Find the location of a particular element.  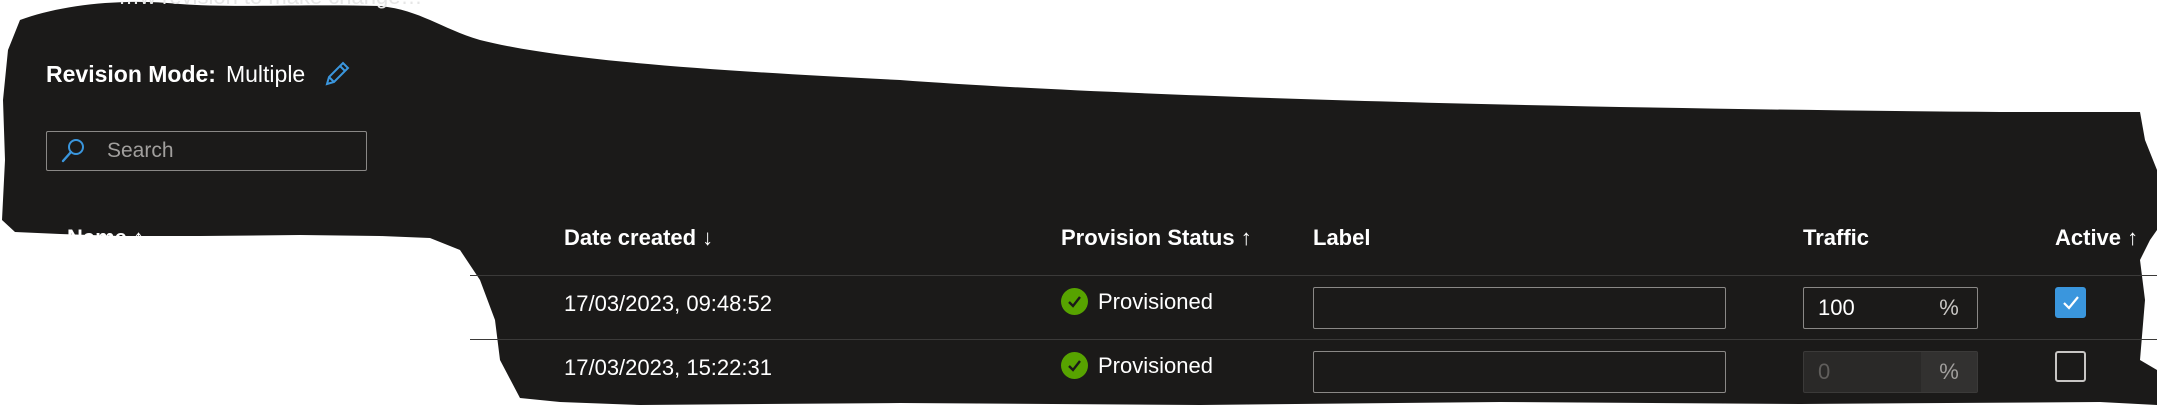

traffic-input: 100 % is located at coordinates (1890, 308).